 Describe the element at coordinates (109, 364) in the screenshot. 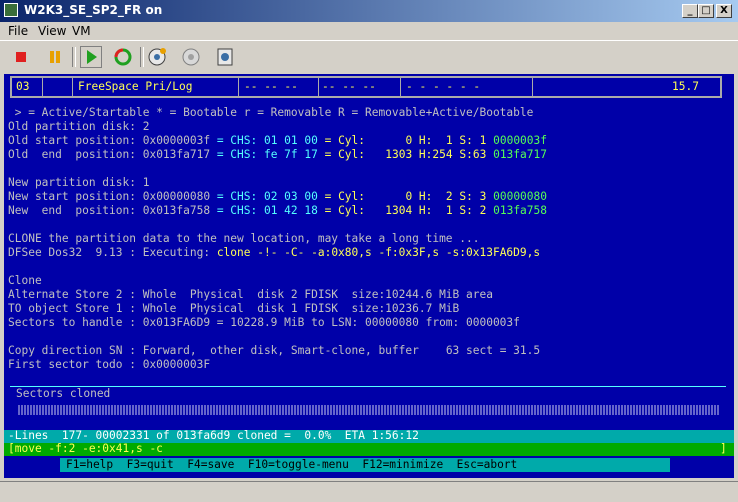

I see `first-sector-line: First sector todo : 0x0000003F` at that location.